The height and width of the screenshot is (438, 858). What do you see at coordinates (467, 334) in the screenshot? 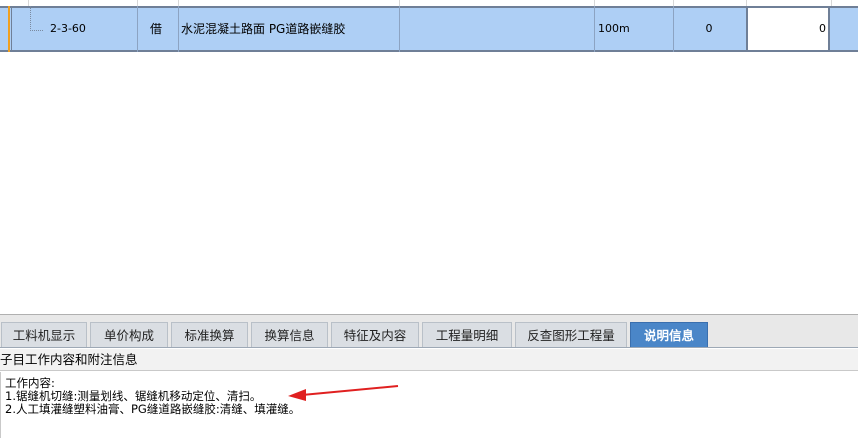
I see `tab-quantity-detail: 工程量明细` at bounding box center [467, 334].